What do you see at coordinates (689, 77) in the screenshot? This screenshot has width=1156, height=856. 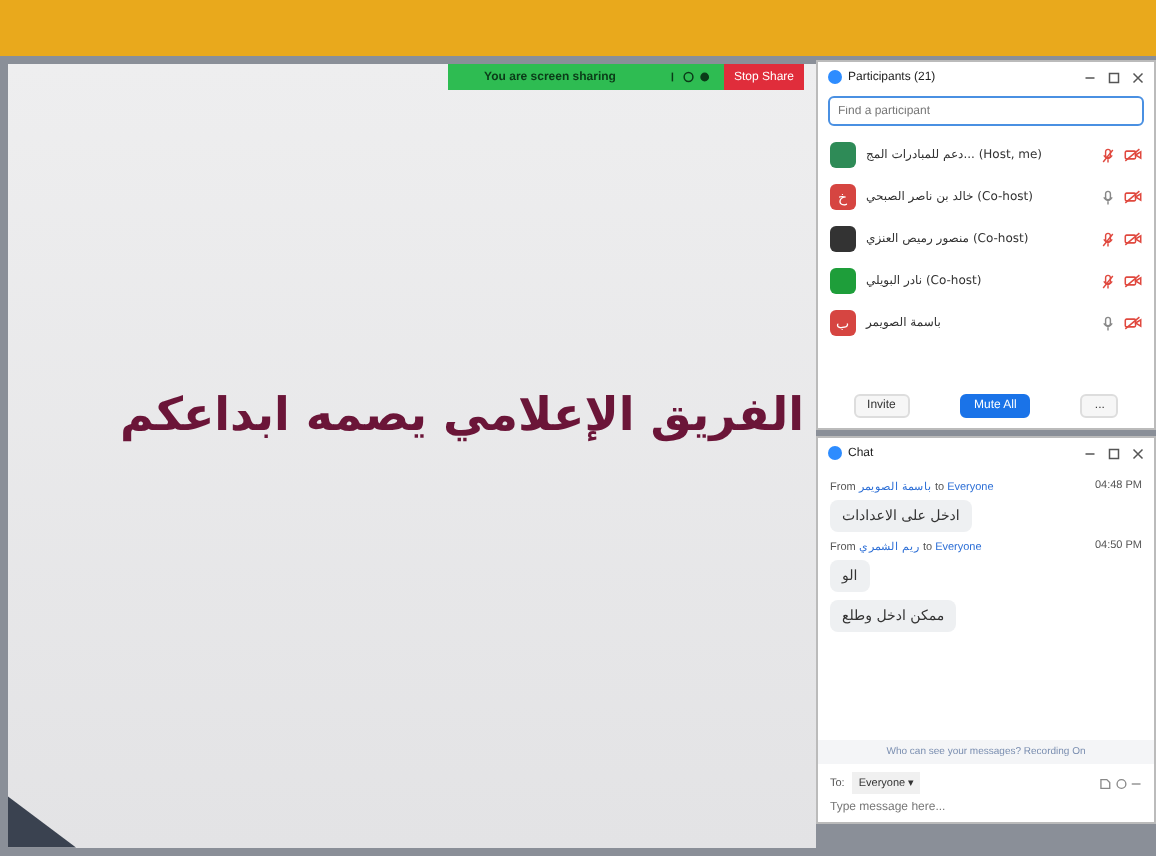 I see `toolbar-icons-drawing` at bounding box center [689, 77].